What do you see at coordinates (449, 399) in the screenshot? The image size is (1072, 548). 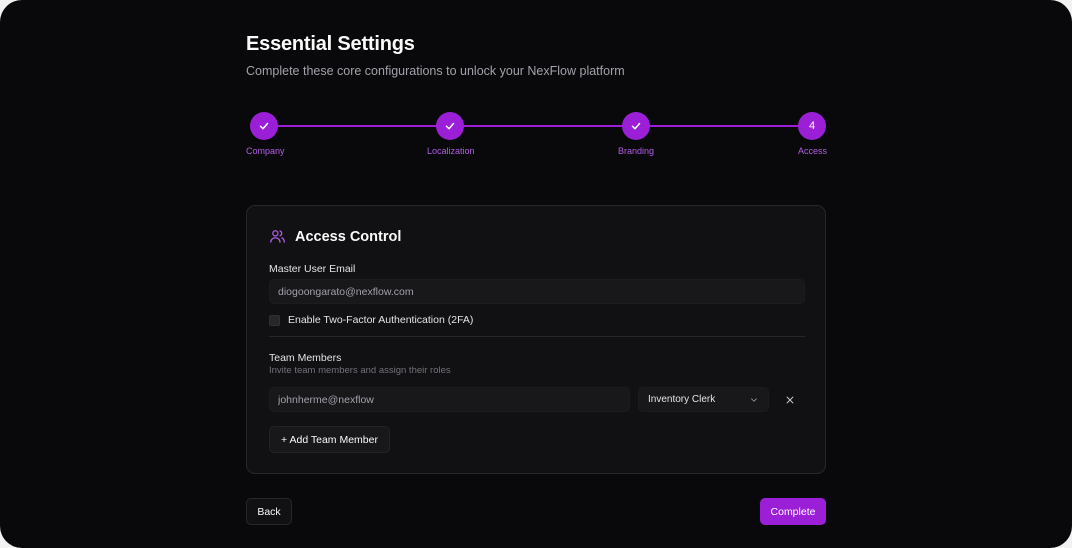 I see `team-member-email-input` at bounding box center [449, 399].